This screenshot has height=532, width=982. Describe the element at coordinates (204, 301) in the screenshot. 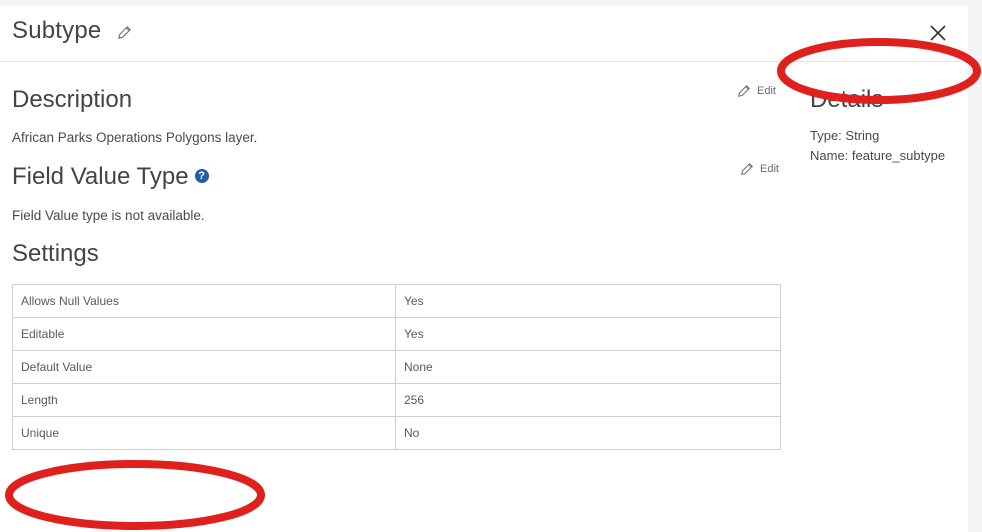

I see `setting-label: Allows Null Values` at that location.